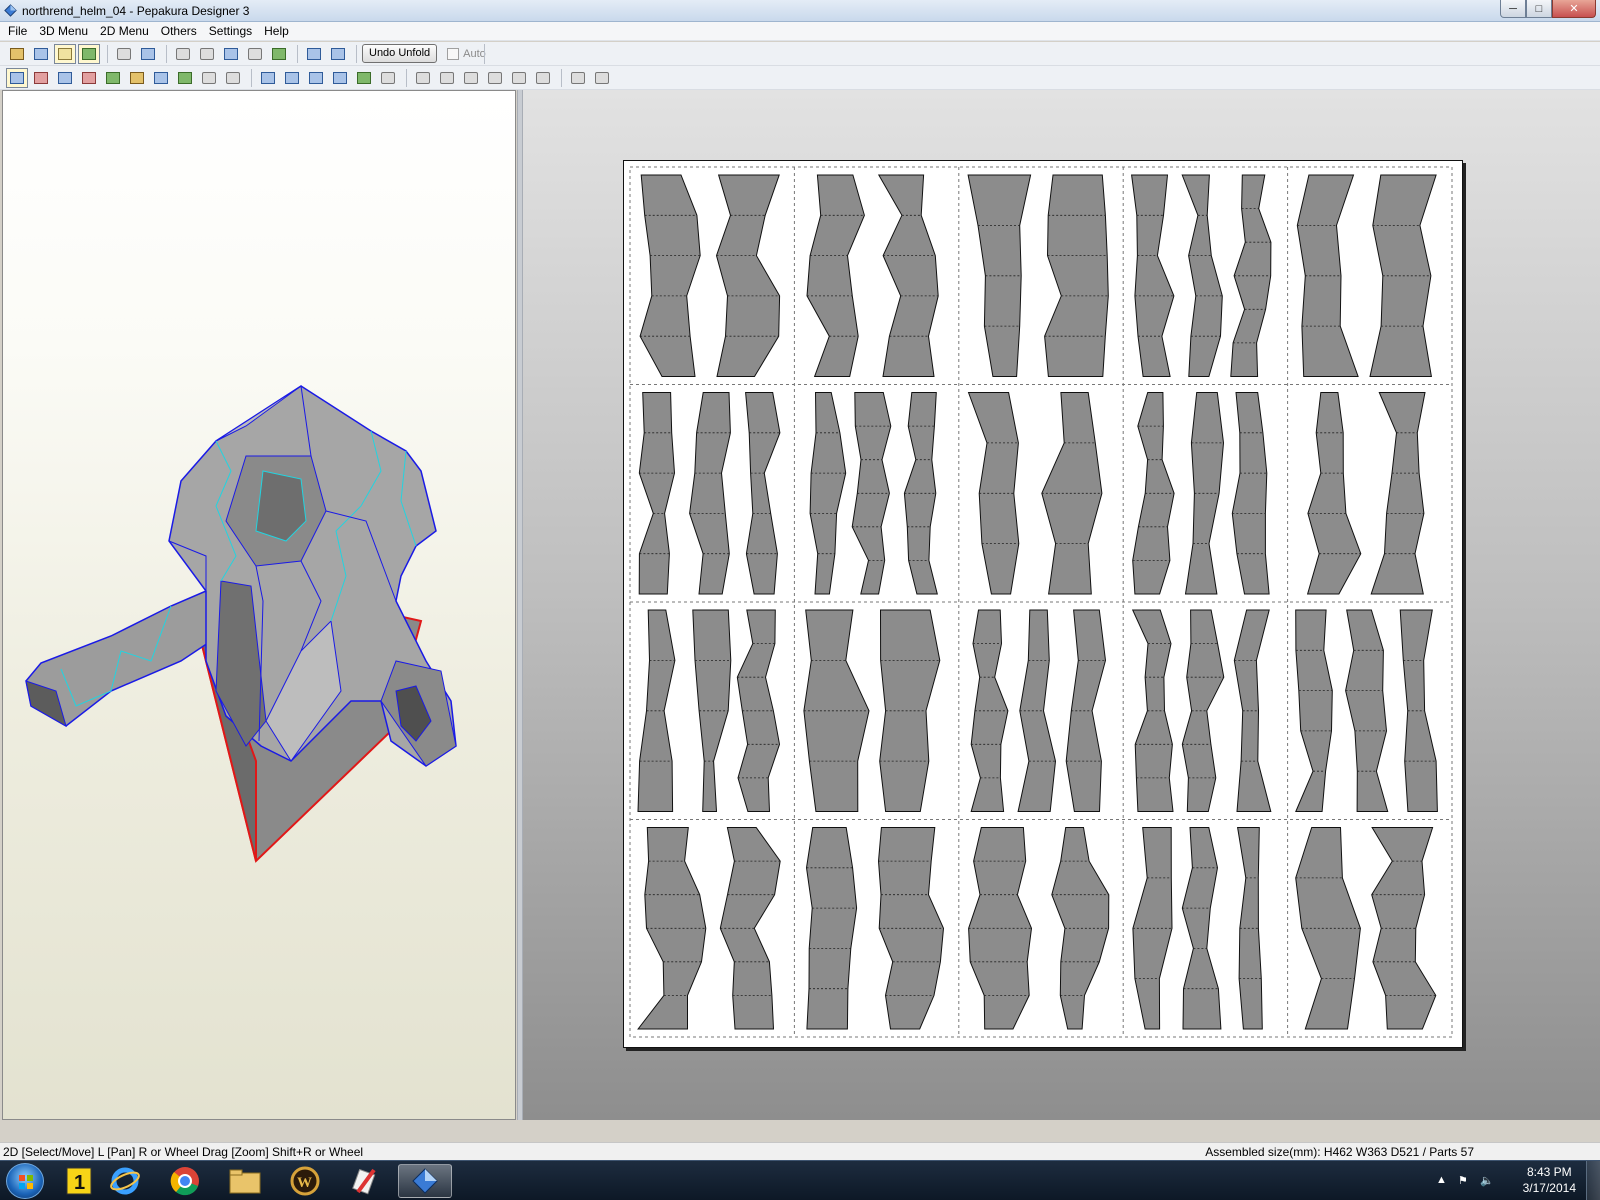 The width and height of the screenshot is (1600, 1200). What do you see at coordinates (1513, 9) in the screenshot?
I see `minimize-button: ─` at bounding box center [1513, 9].